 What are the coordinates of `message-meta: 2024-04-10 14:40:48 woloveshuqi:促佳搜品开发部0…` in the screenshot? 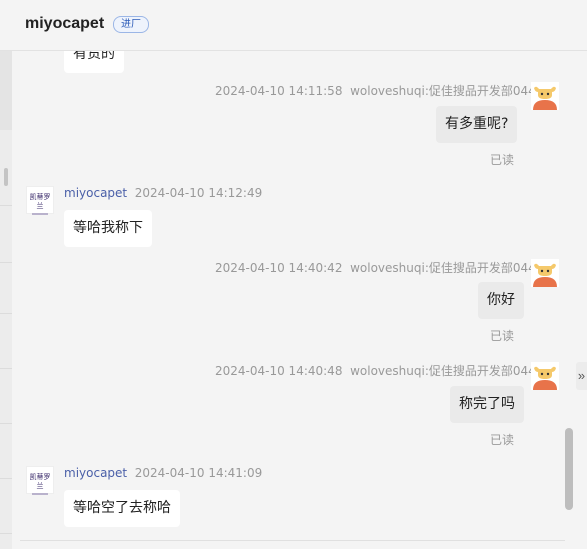 It's located at (375, 370).